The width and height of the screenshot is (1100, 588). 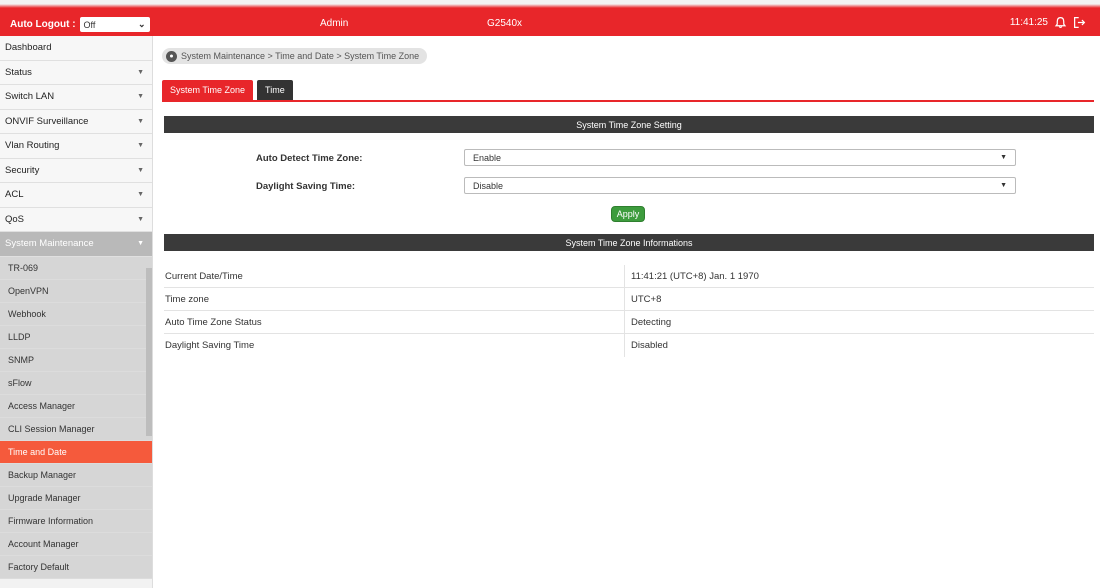 I want to click on auto-logout: Auto Logout : Off ⌄, so click(x=80, y=24).